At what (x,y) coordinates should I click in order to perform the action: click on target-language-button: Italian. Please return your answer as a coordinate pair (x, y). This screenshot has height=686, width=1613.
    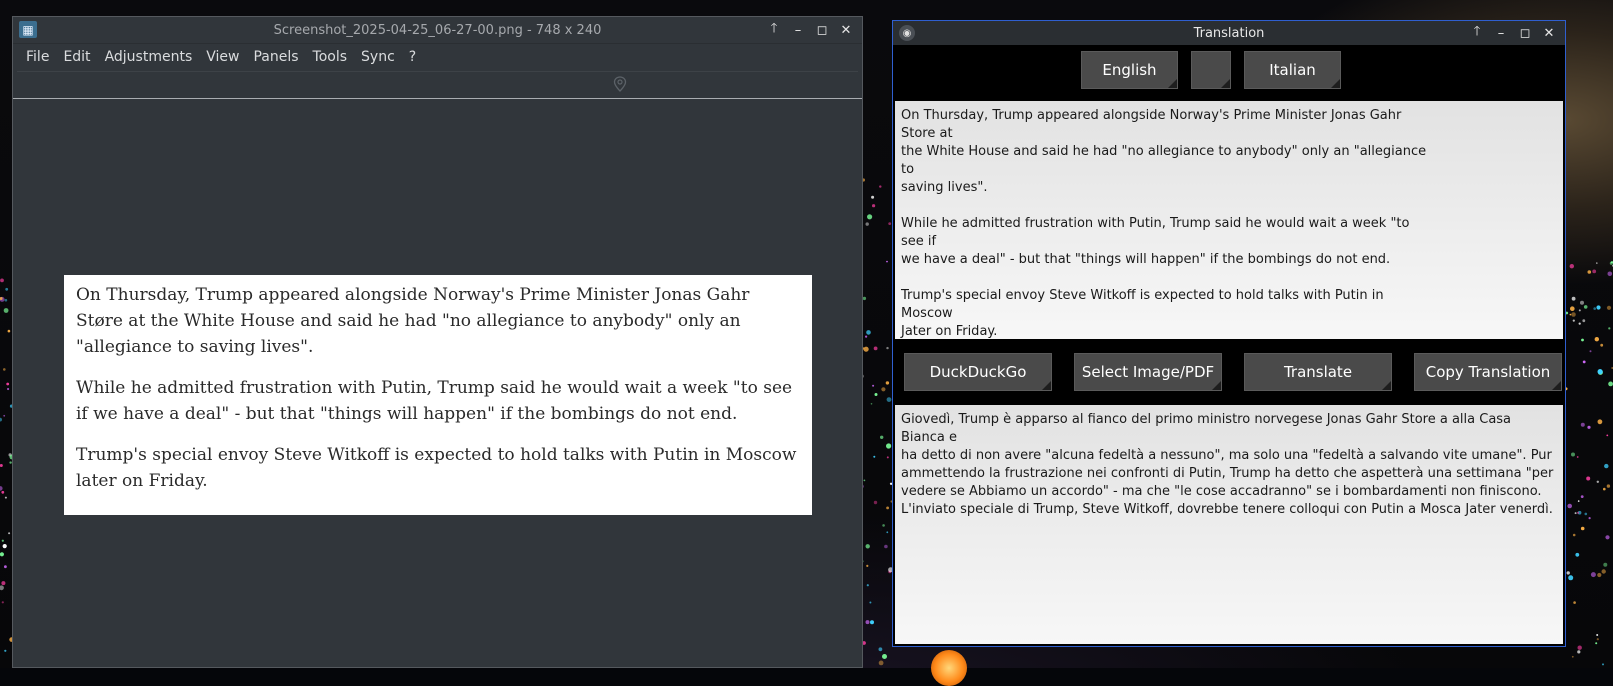
    Looking at the image, I should click on (1292, 70).